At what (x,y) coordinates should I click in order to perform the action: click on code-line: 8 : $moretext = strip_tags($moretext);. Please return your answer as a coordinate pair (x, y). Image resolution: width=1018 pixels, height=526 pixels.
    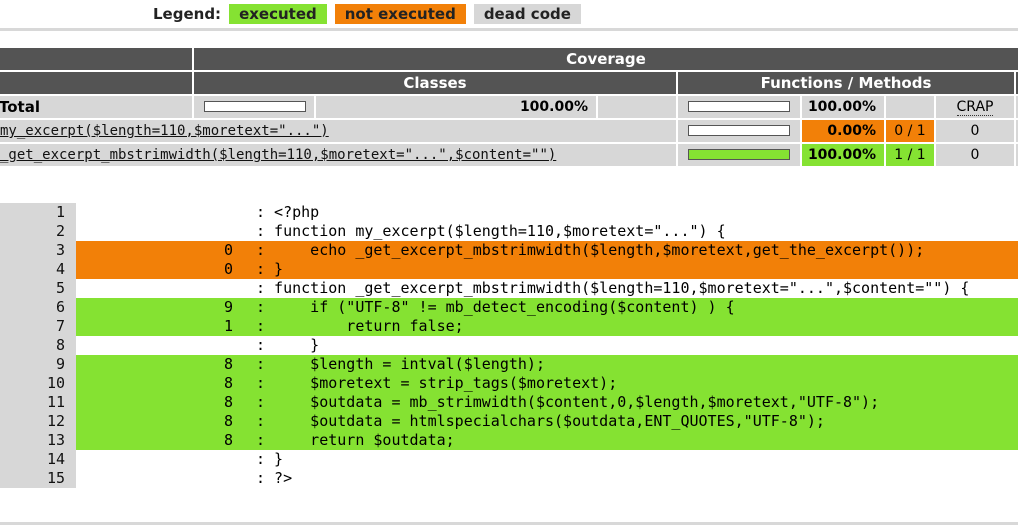
    Looking at the image, I should click on (547, 383).